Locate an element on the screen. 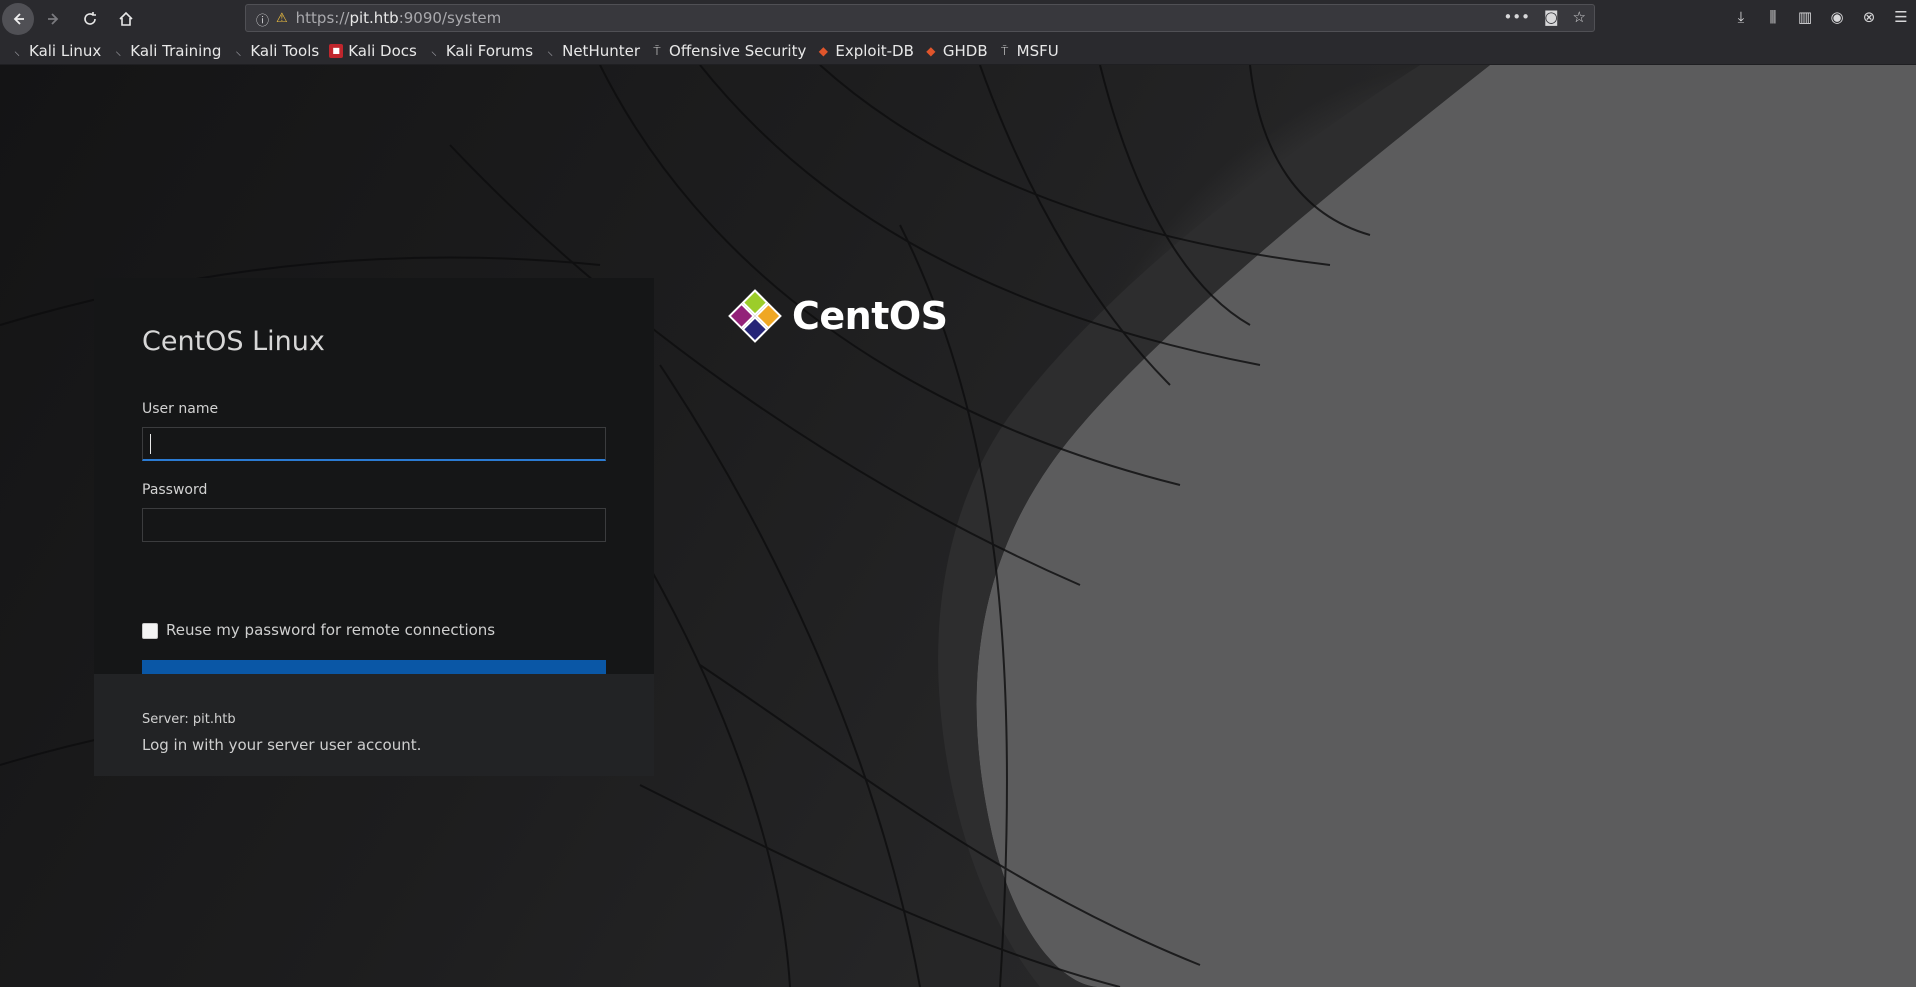 This screenshot has height=987, width=1916. nethunter-icon: ⸜ is located at coordinates (550, 51).